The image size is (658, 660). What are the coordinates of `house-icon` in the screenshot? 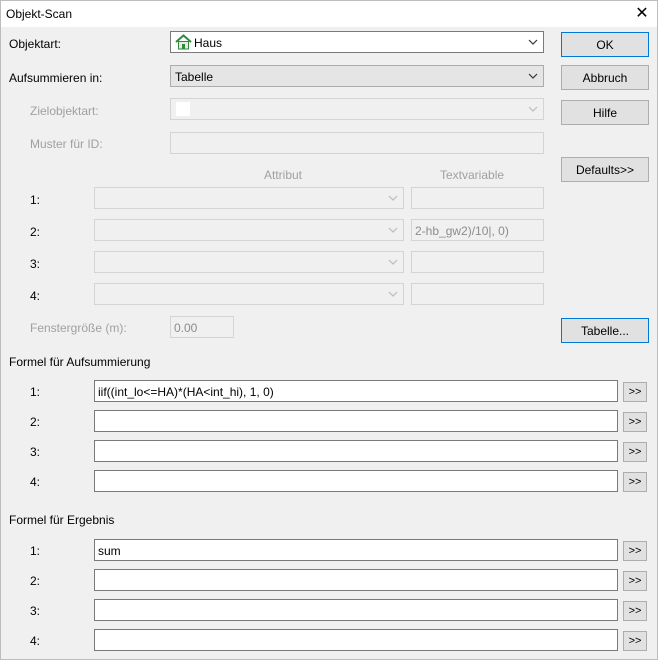 It's located at (183, 42).